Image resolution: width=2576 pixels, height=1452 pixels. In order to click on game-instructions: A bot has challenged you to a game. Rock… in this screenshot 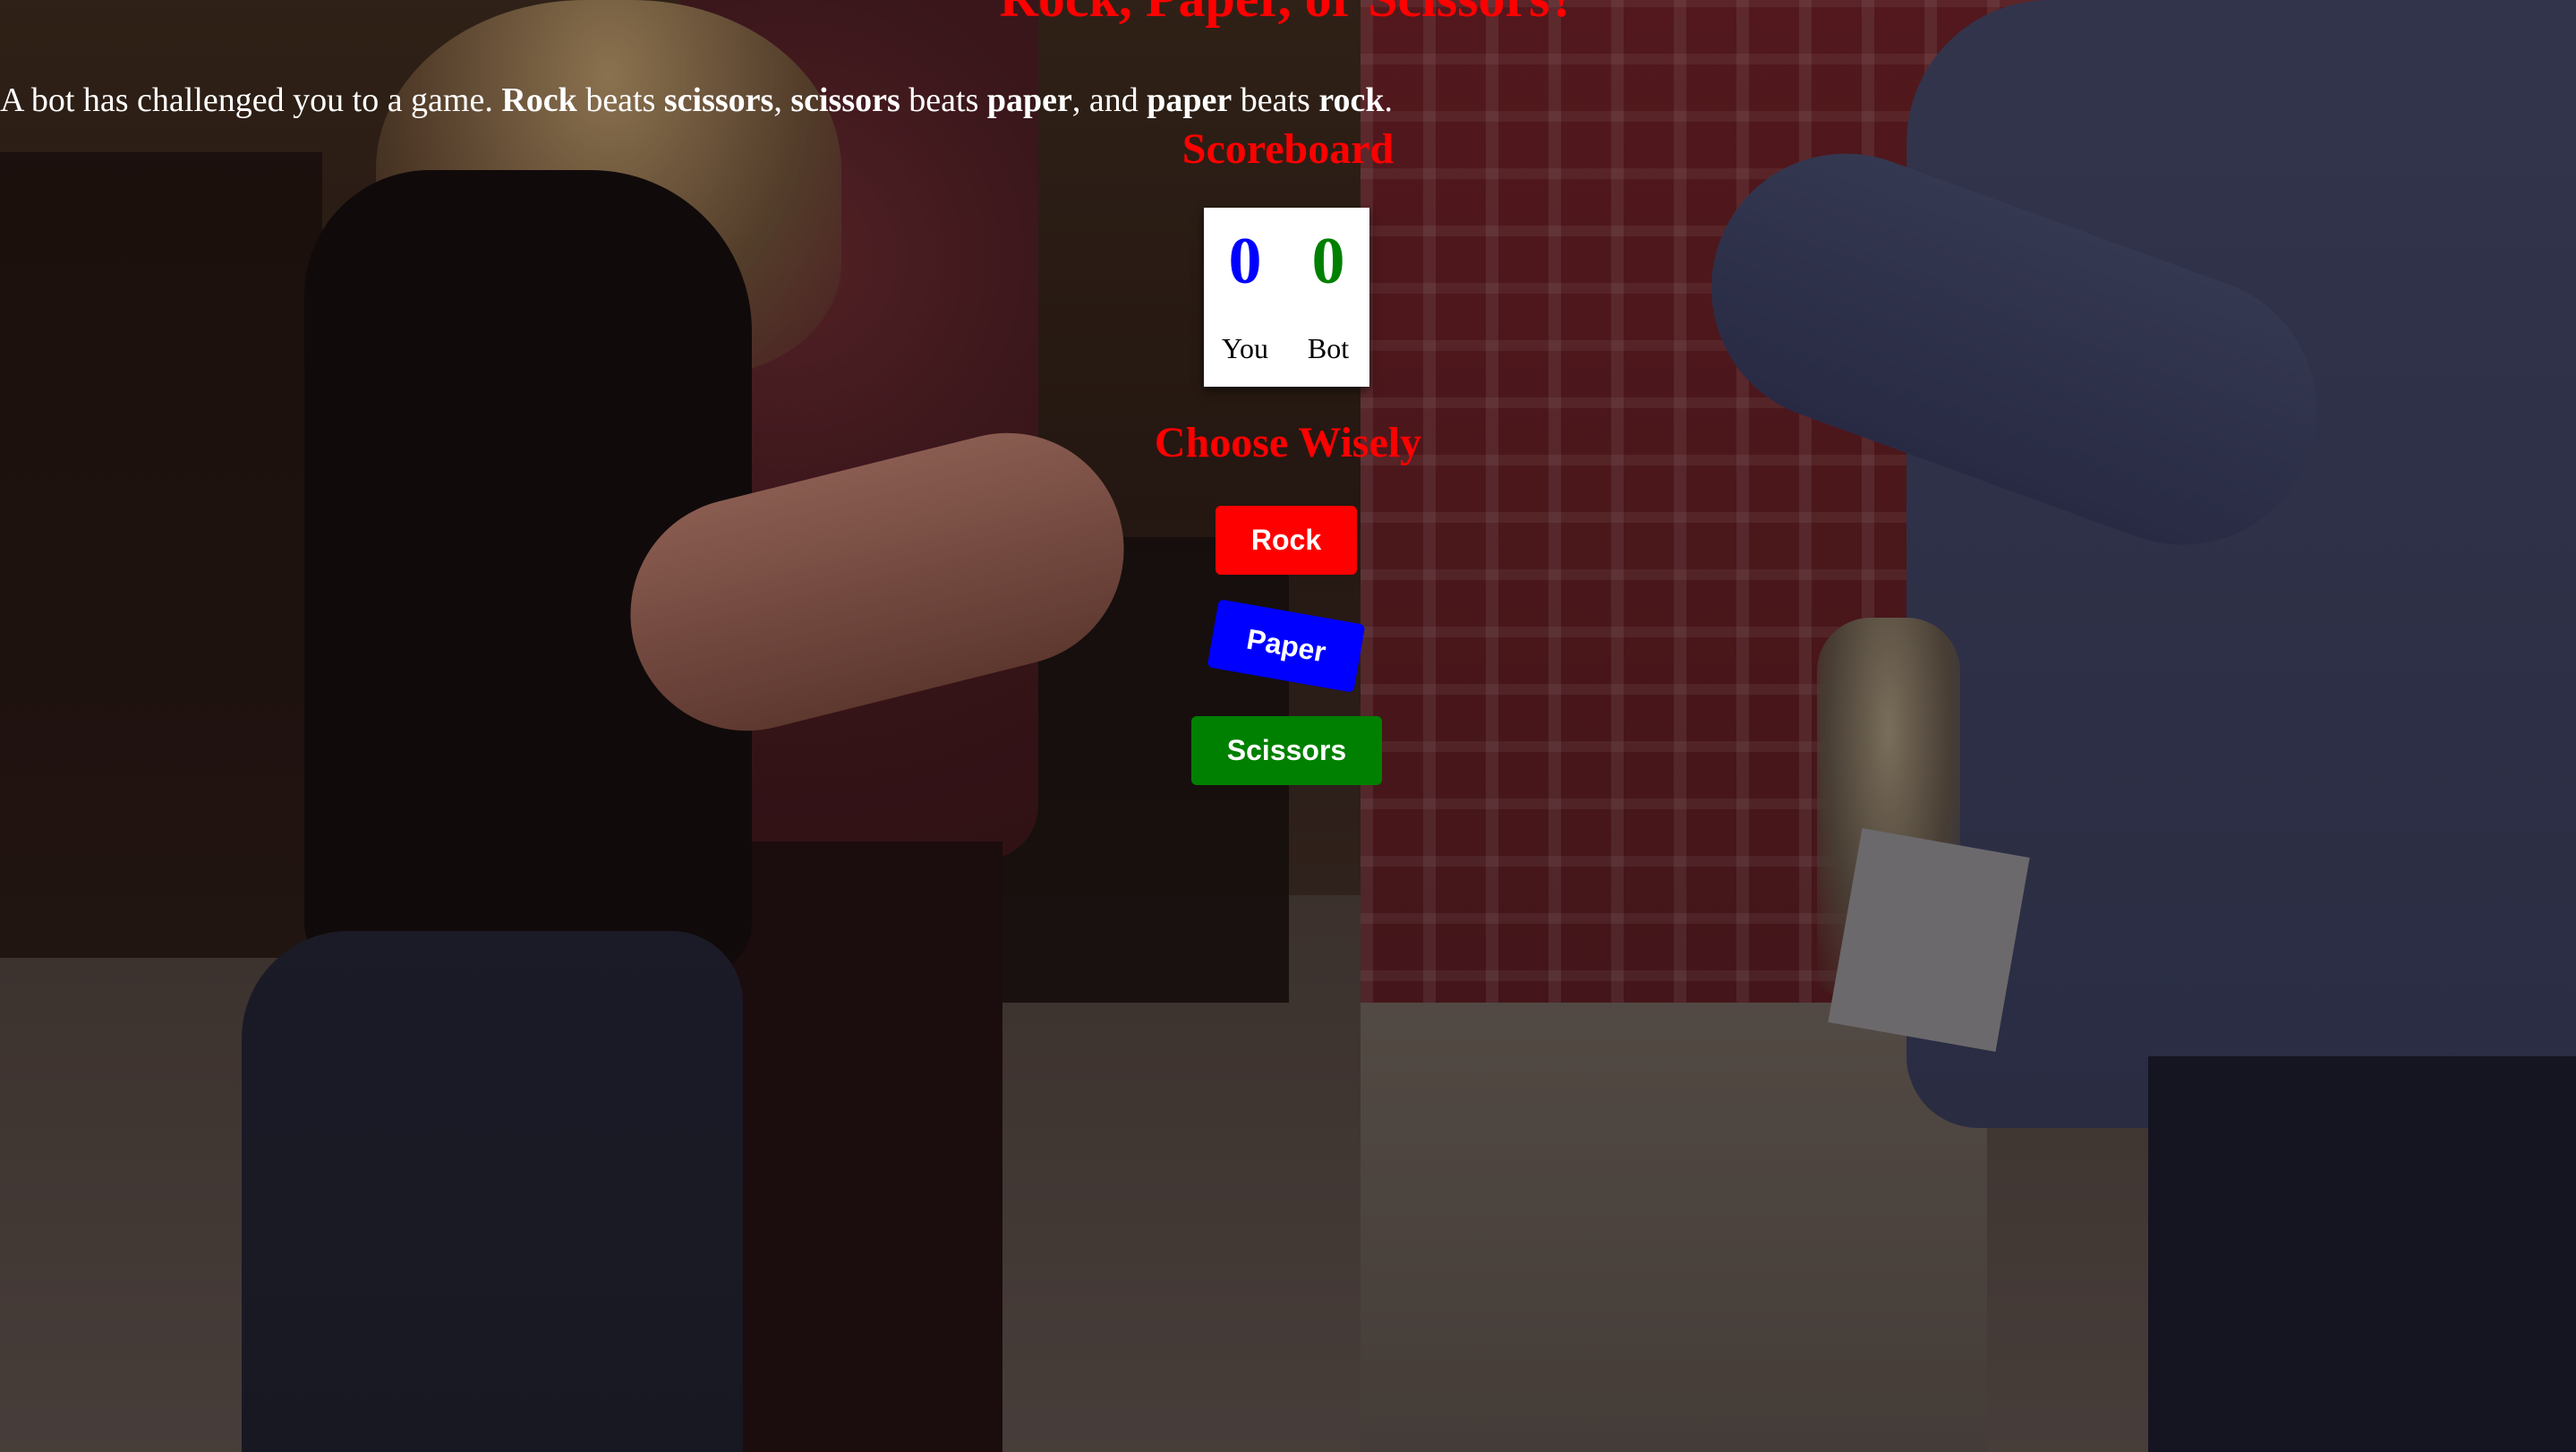, I will do `click(696, 101)`.